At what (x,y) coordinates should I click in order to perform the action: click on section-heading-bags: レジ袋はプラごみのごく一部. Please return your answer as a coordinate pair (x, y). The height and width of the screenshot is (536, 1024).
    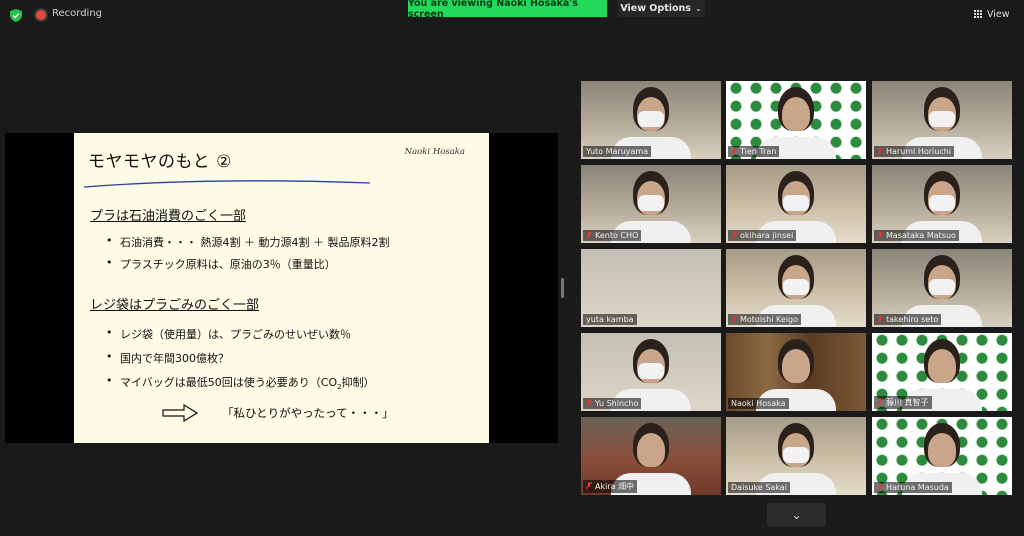
    Looking at the image, I should click on (175, 305).